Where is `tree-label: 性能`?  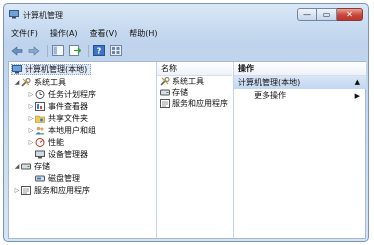
tree-label: 性能 is located at coordinates (56, 142).